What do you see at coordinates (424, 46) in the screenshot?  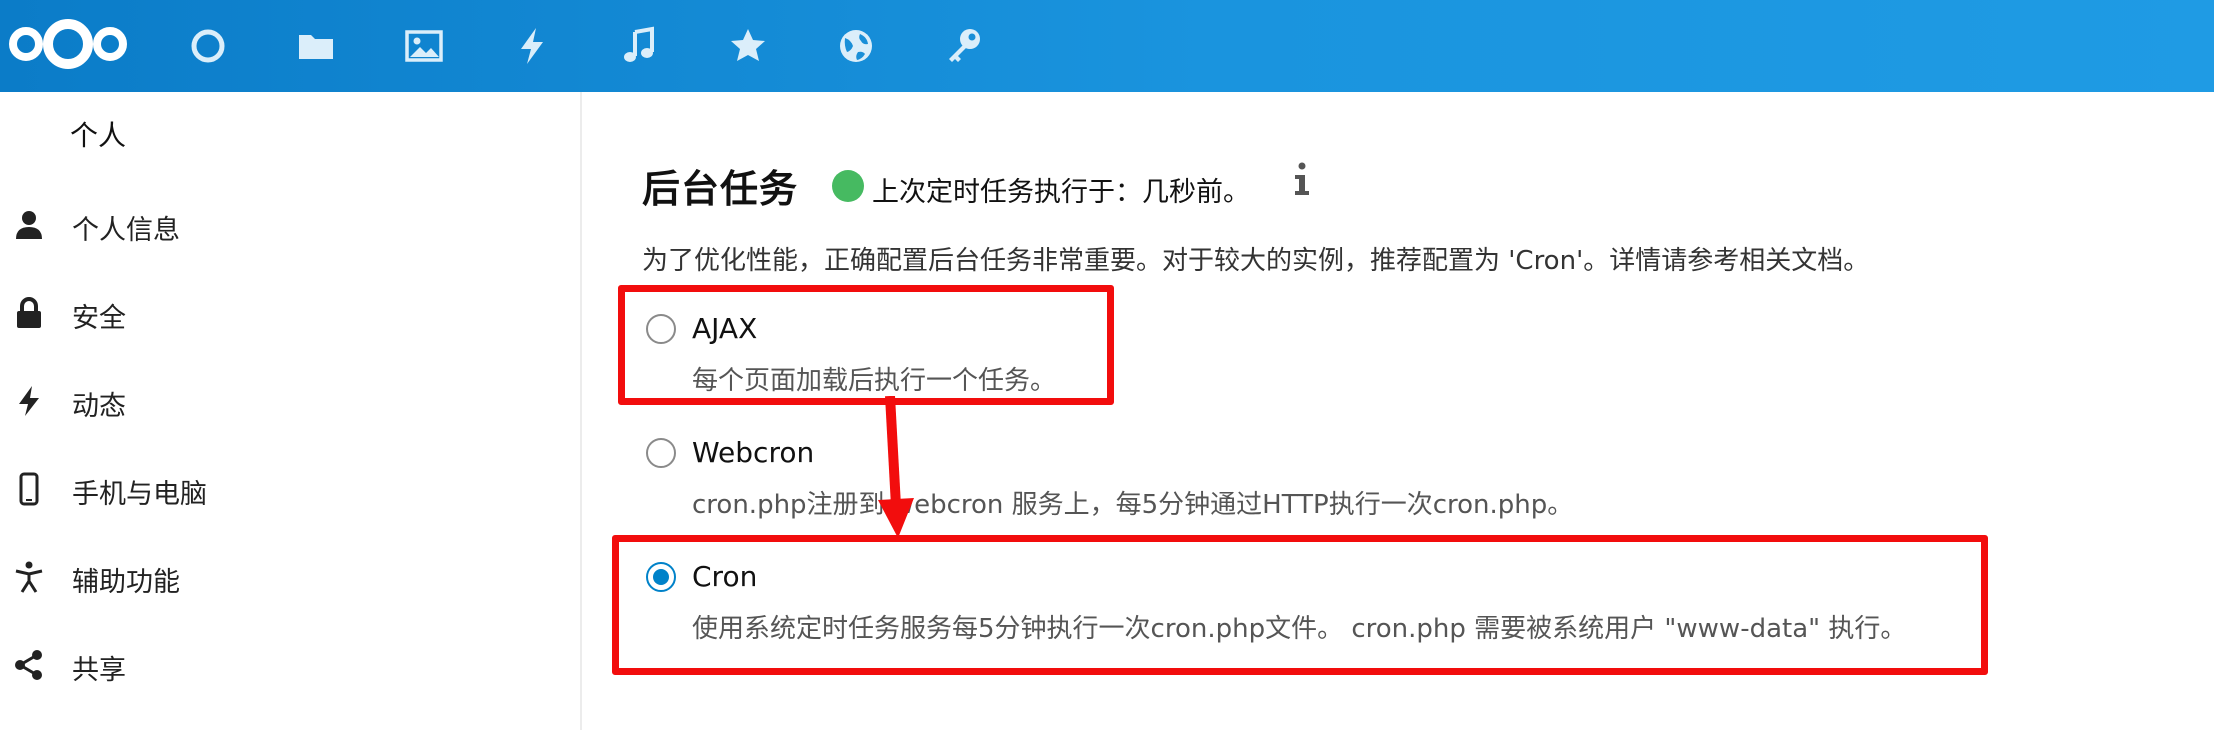 I see `photos-icon` at bounding box center [424, 46].